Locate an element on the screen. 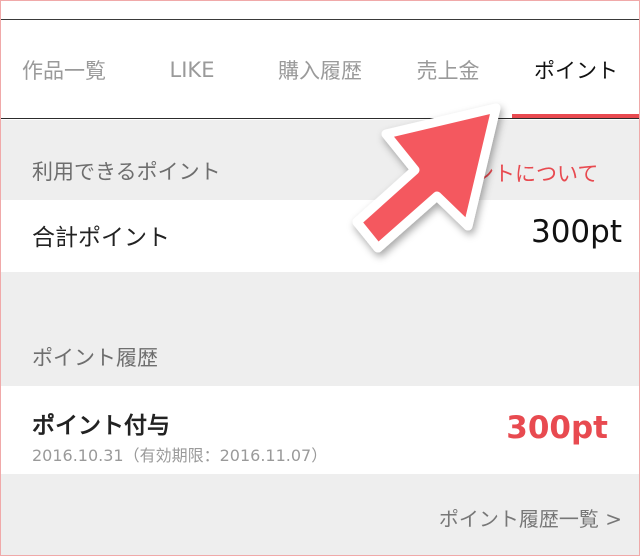 The height and width of the screenshot is (556, 640). history-item-date: 2016.10.31（有効期限：2016.11.07） is located at coordinates (180, 455).